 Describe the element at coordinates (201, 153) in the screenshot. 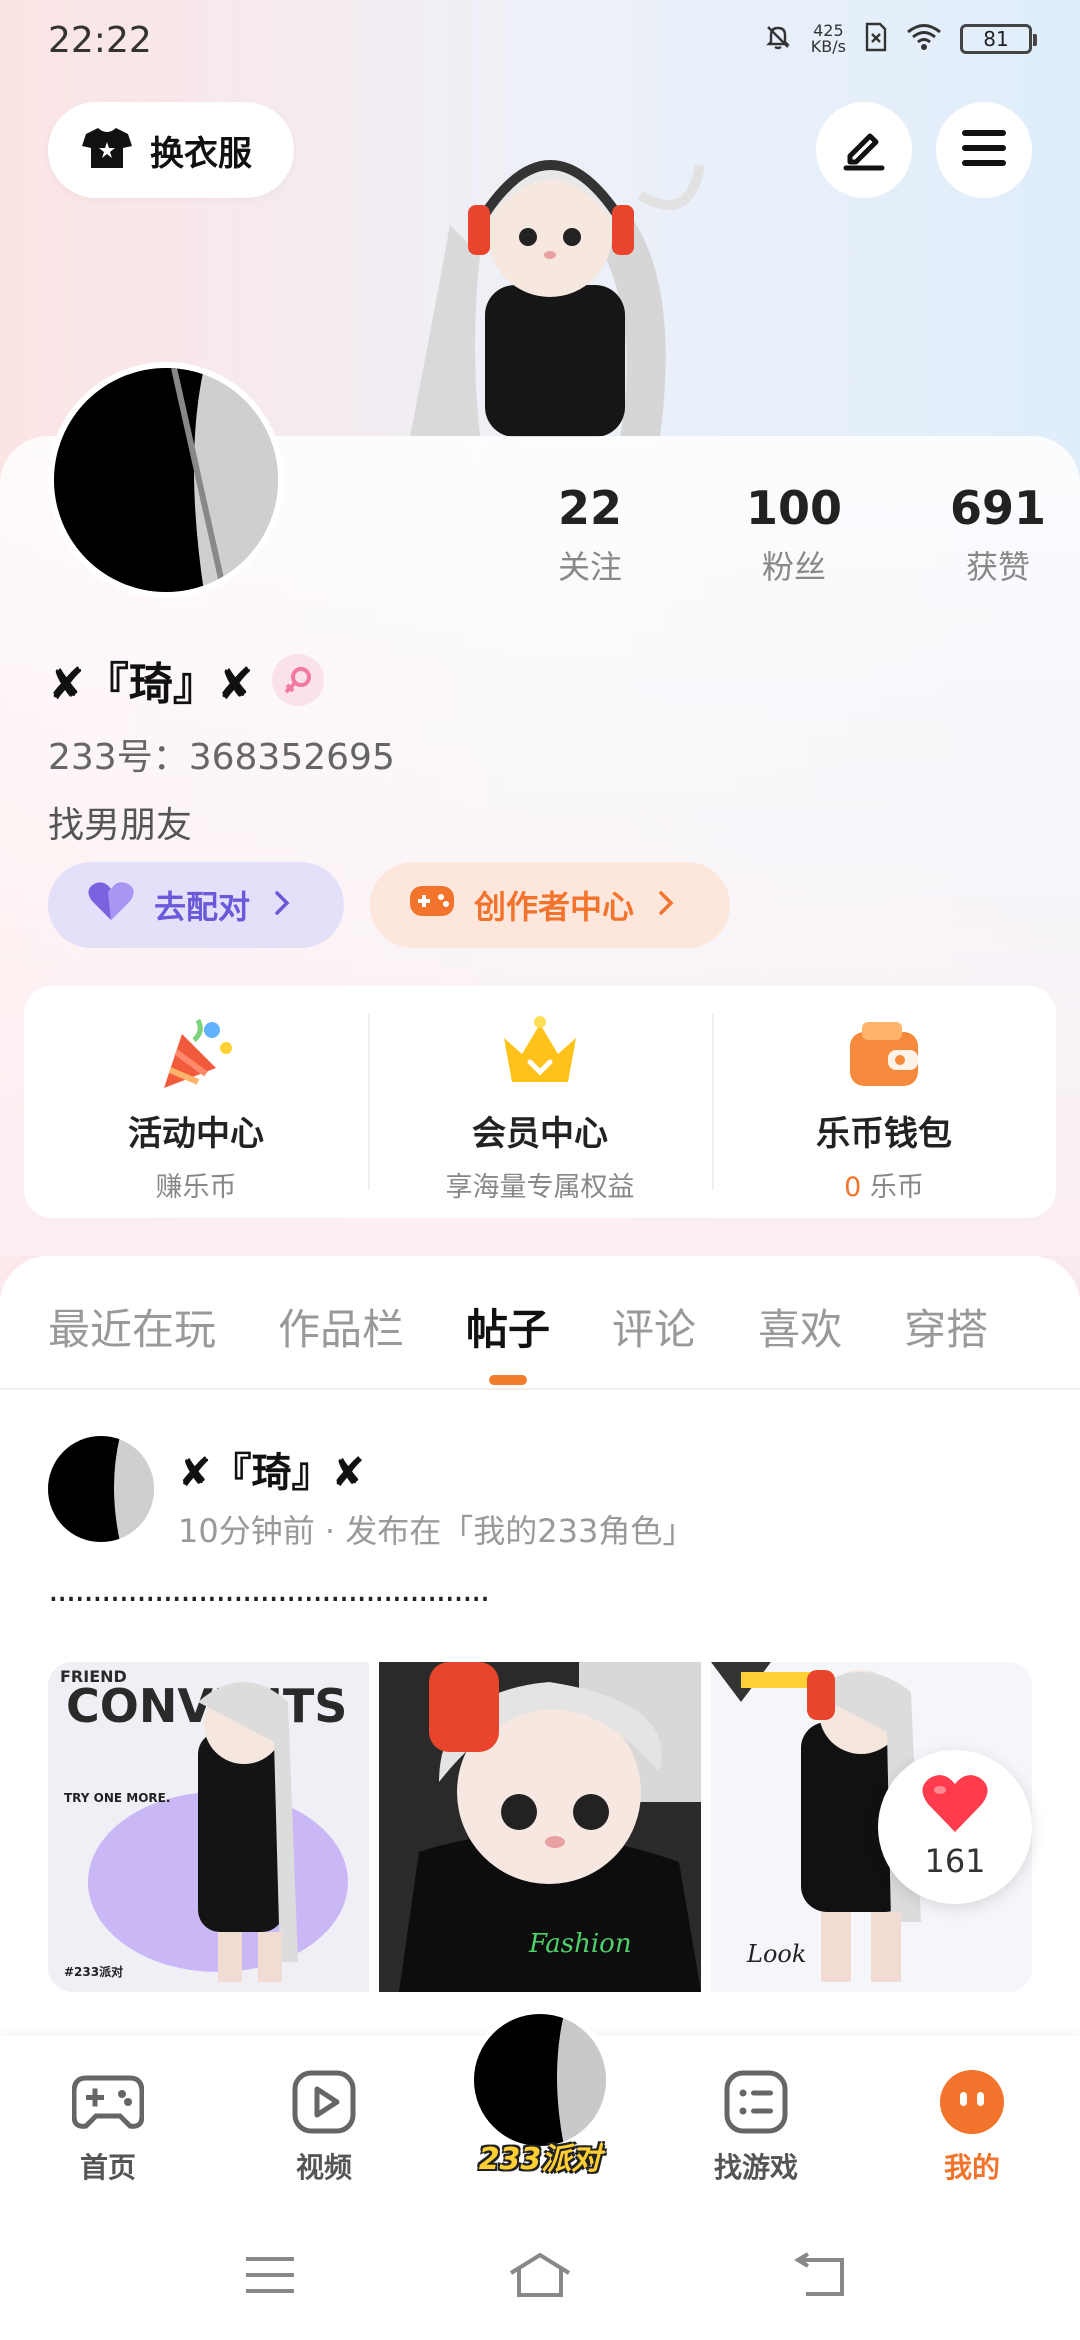

I see `change-outfit-label: 换衣服` at that location.